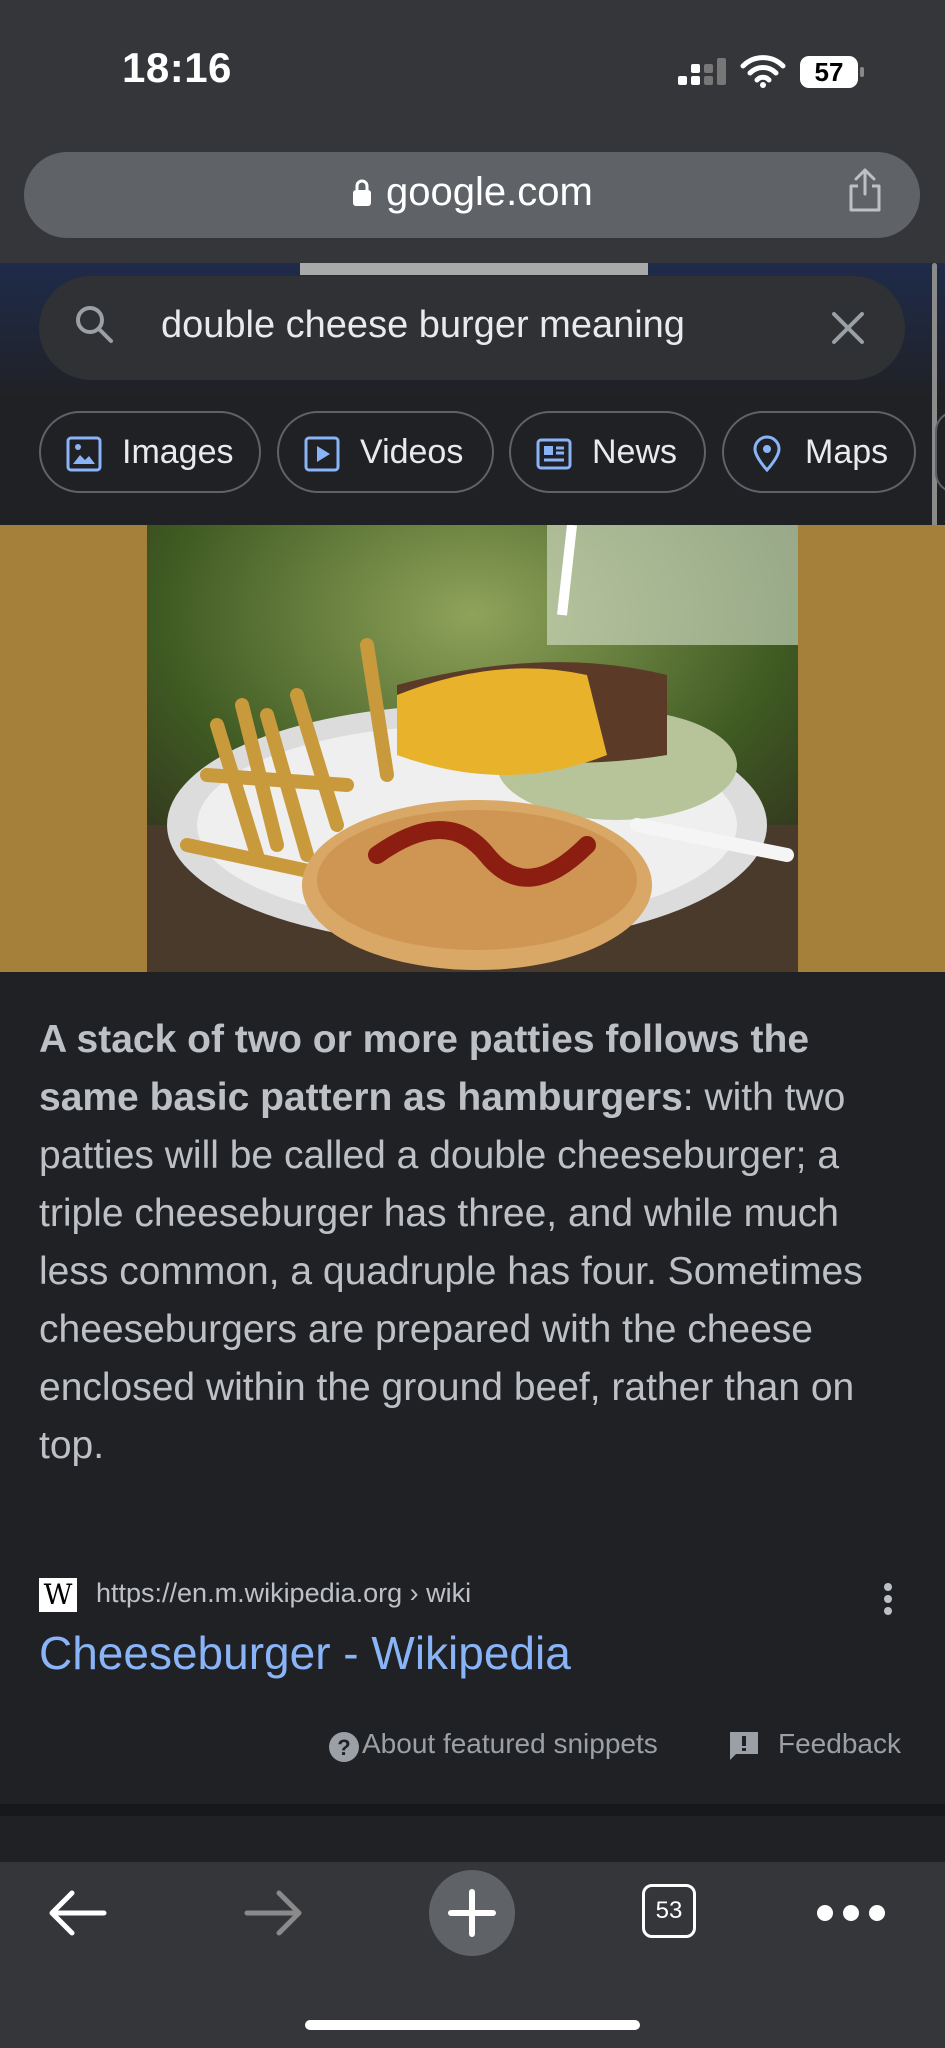  I want to click on share-icon, so click(865, 190).